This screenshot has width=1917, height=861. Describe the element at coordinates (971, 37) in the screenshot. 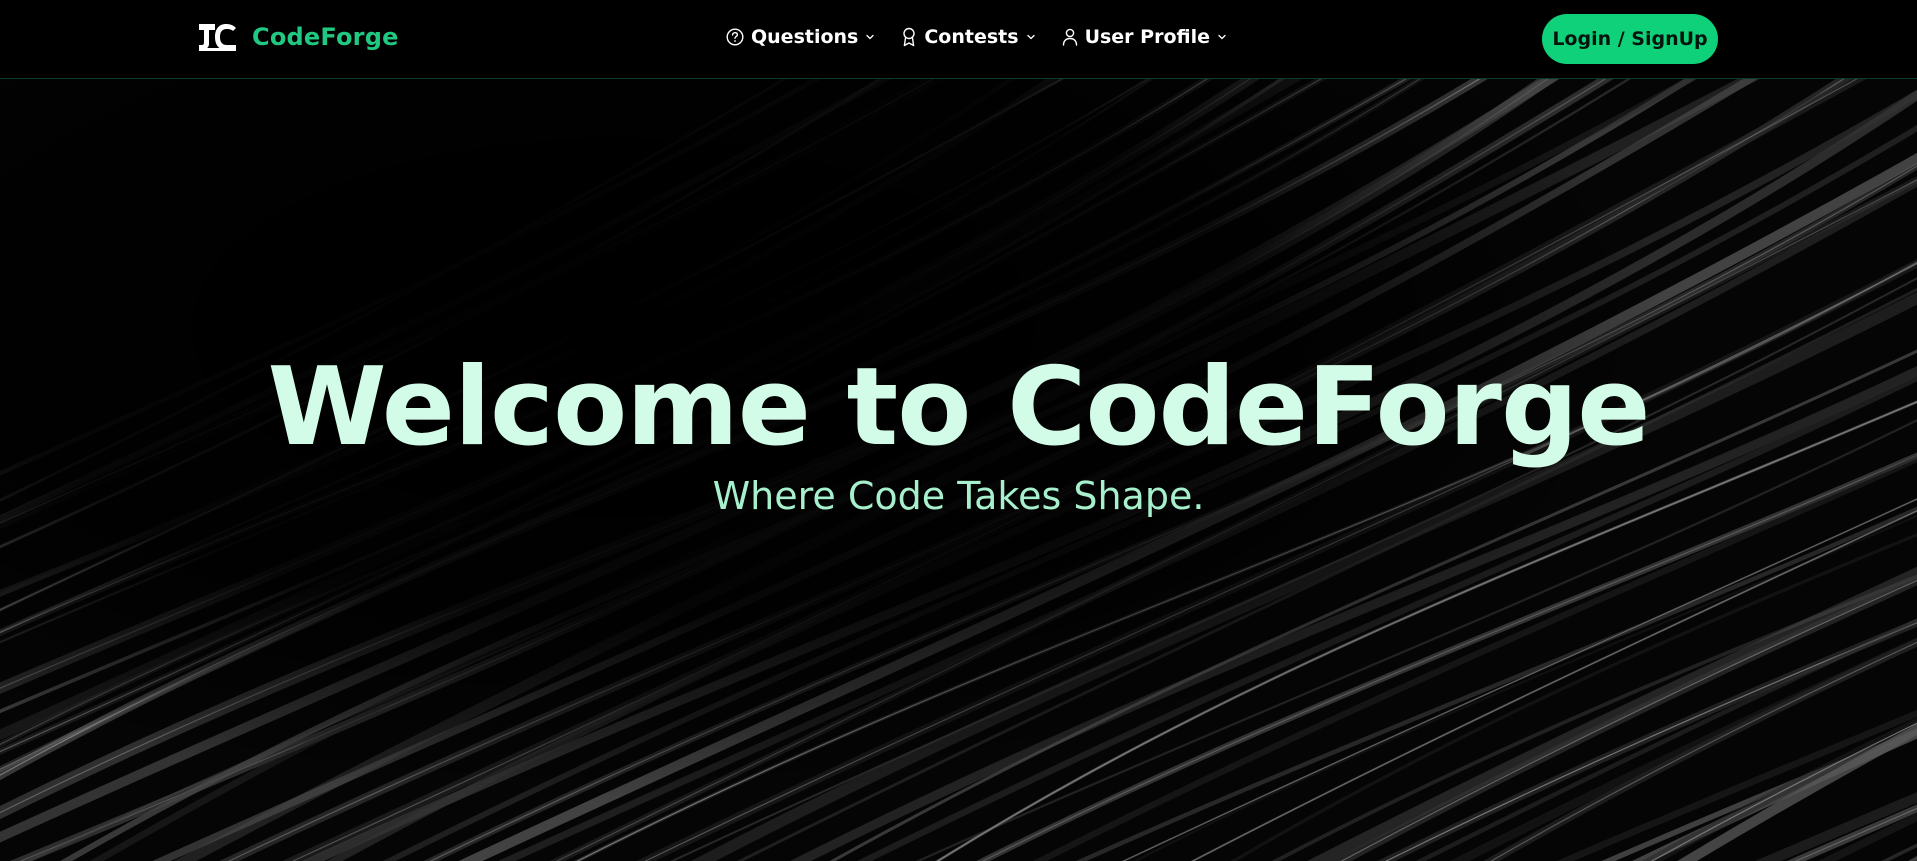

I see `nav-label-contests: Contests` at that location.